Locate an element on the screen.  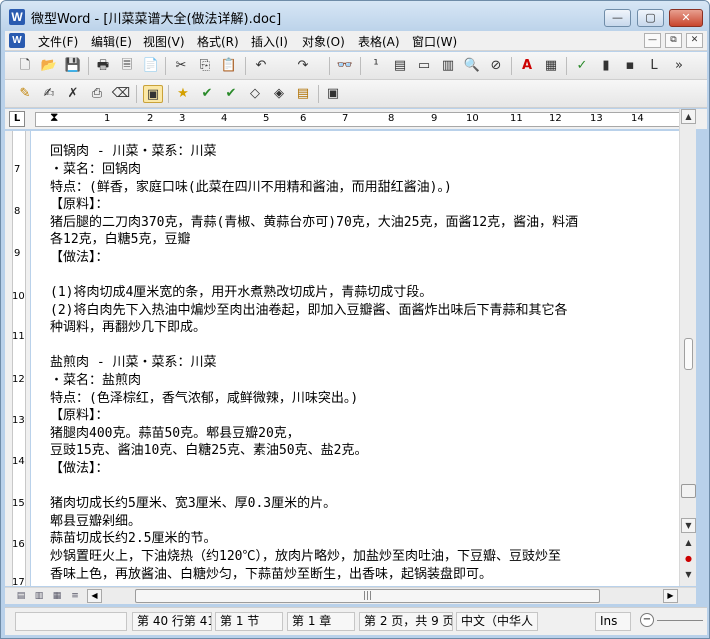
pdf-icon: 📄 is located at coordinates (151, 66).